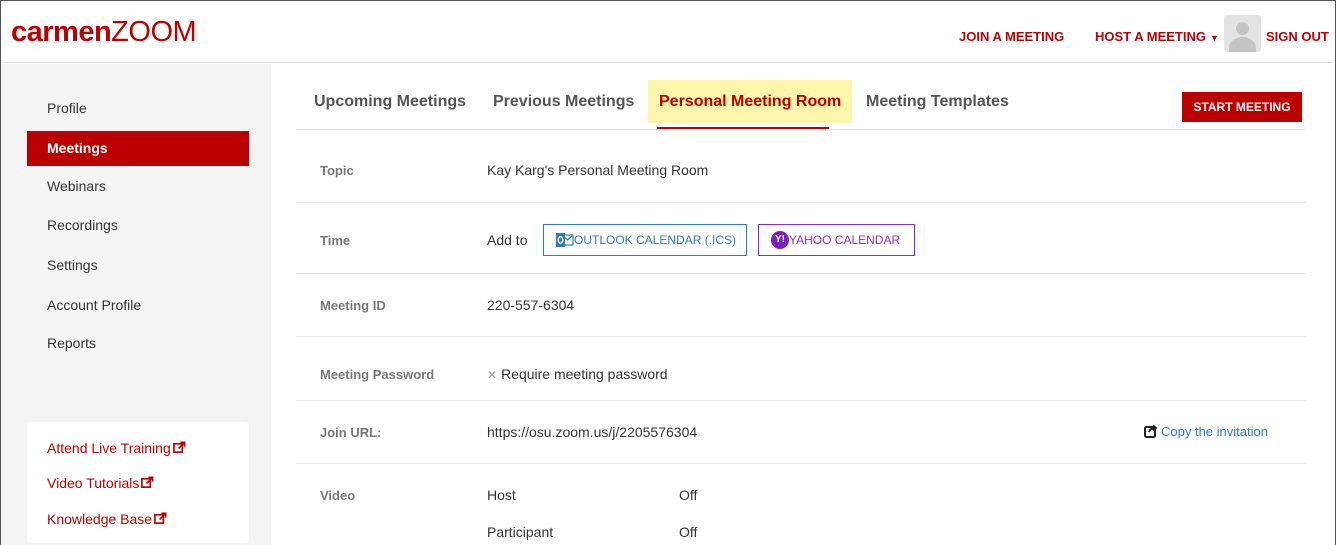 This screenshot has width=1336, height=545. I want to click on knowledge-base-link: Knowledge Base, so click(107, 519).